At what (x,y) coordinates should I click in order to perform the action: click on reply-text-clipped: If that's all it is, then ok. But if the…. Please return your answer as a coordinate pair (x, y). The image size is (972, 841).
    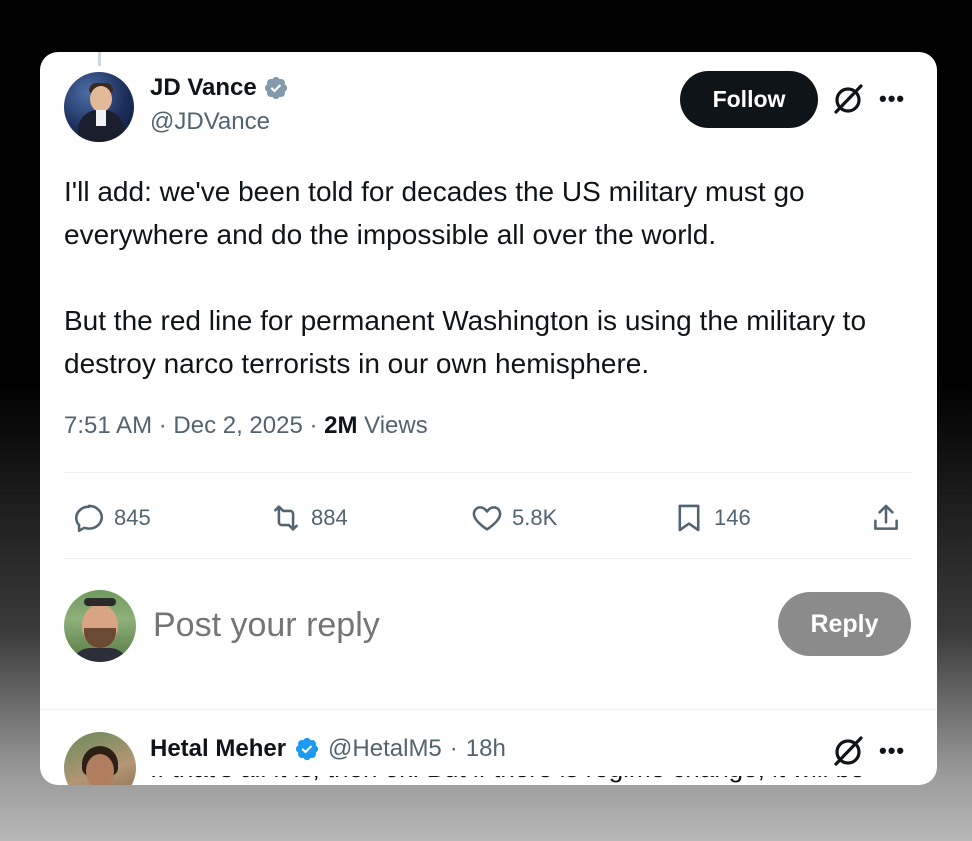
    Looking at the image, I should click on (530, 780).